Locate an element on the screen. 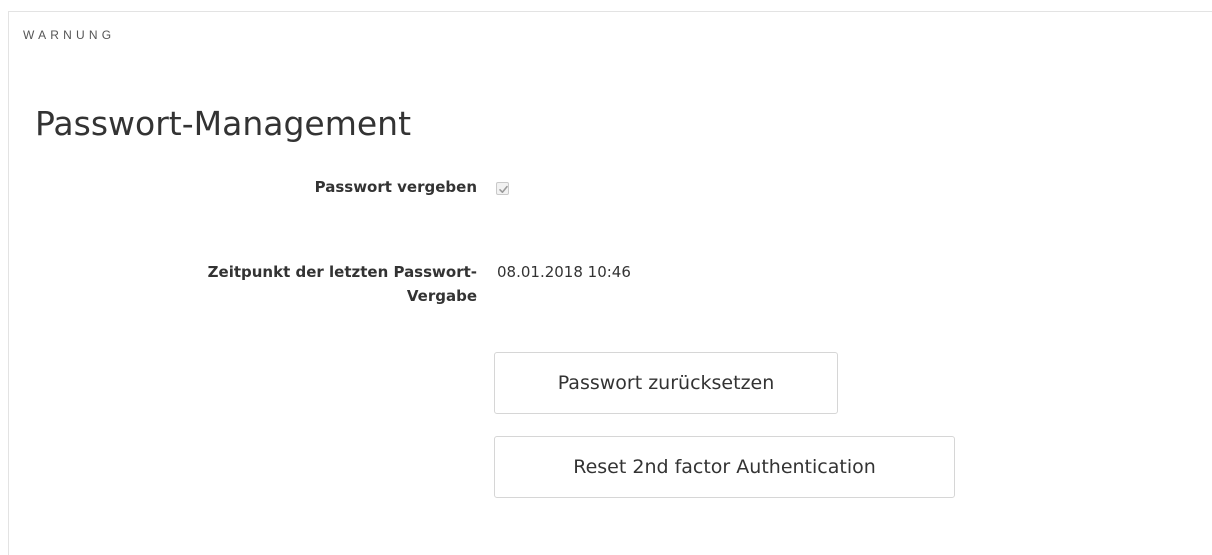 This screenshot has width=1212, height=555. password-set-label: Passwort vergeben is located at coordinates (395, 187).